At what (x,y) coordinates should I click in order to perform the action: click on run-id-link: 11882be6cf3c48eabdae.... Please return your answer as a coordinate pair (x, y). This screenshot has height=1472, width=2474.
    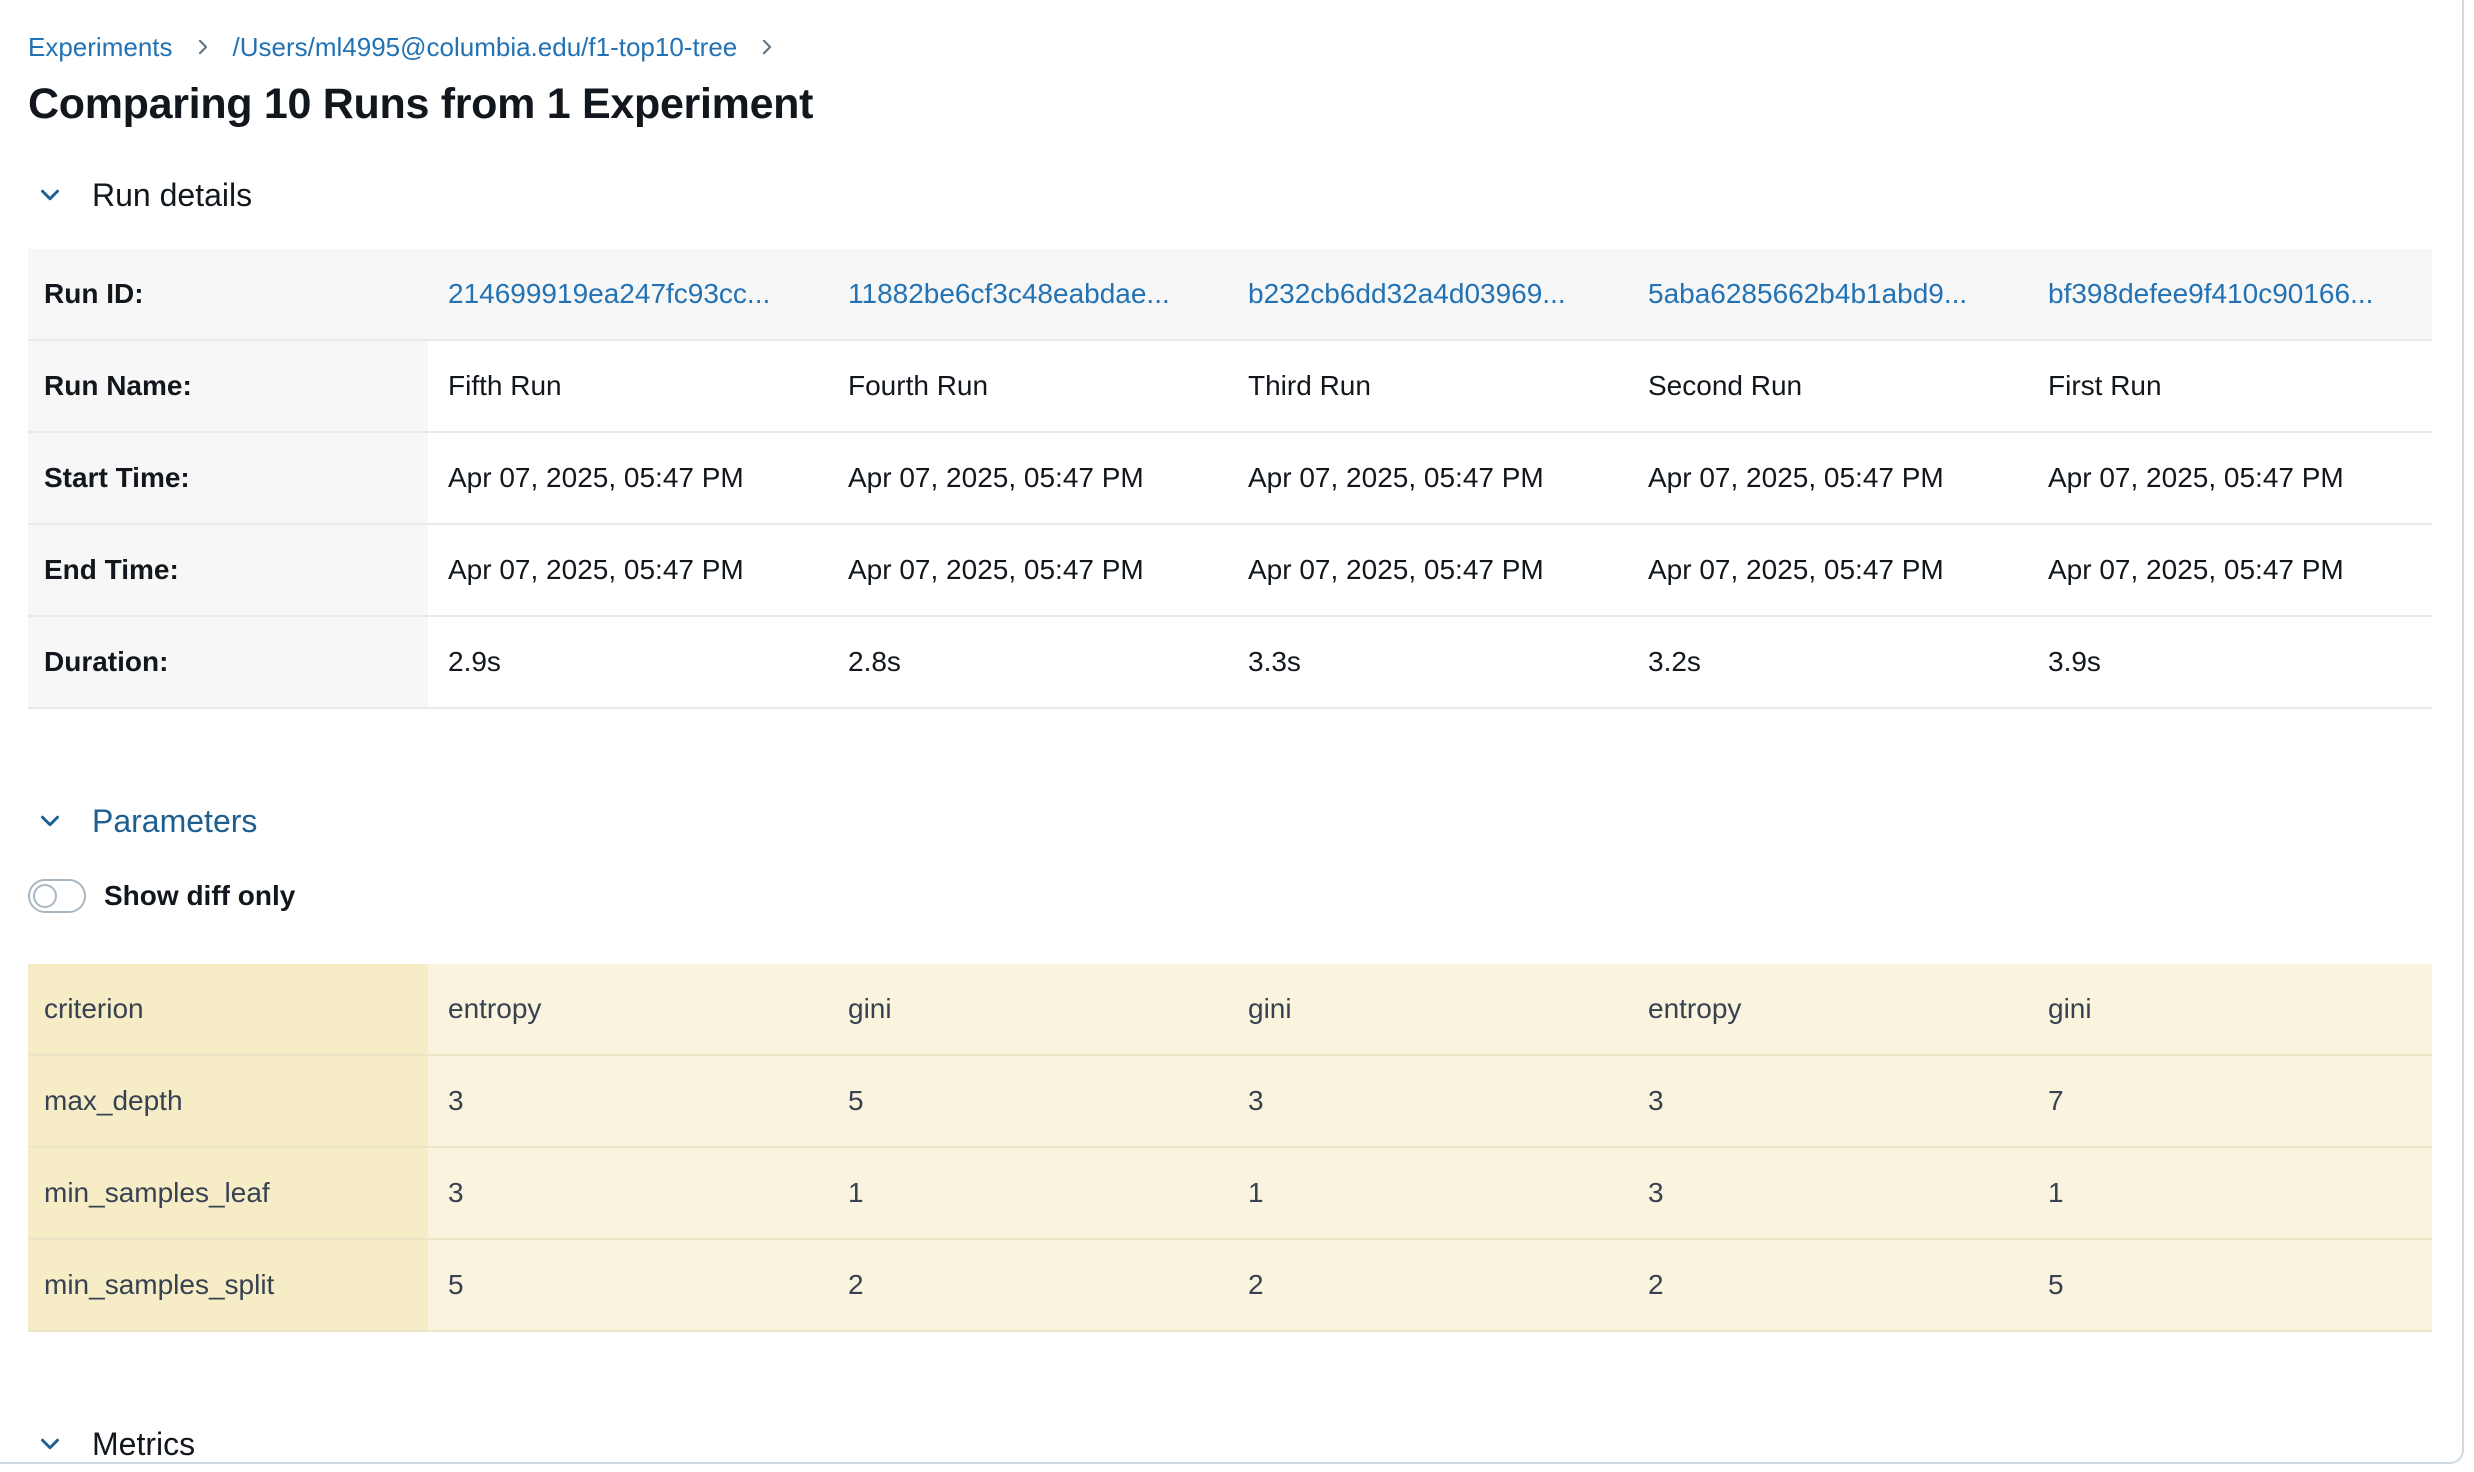
    Looking at the image, I should click on (1009, 293).